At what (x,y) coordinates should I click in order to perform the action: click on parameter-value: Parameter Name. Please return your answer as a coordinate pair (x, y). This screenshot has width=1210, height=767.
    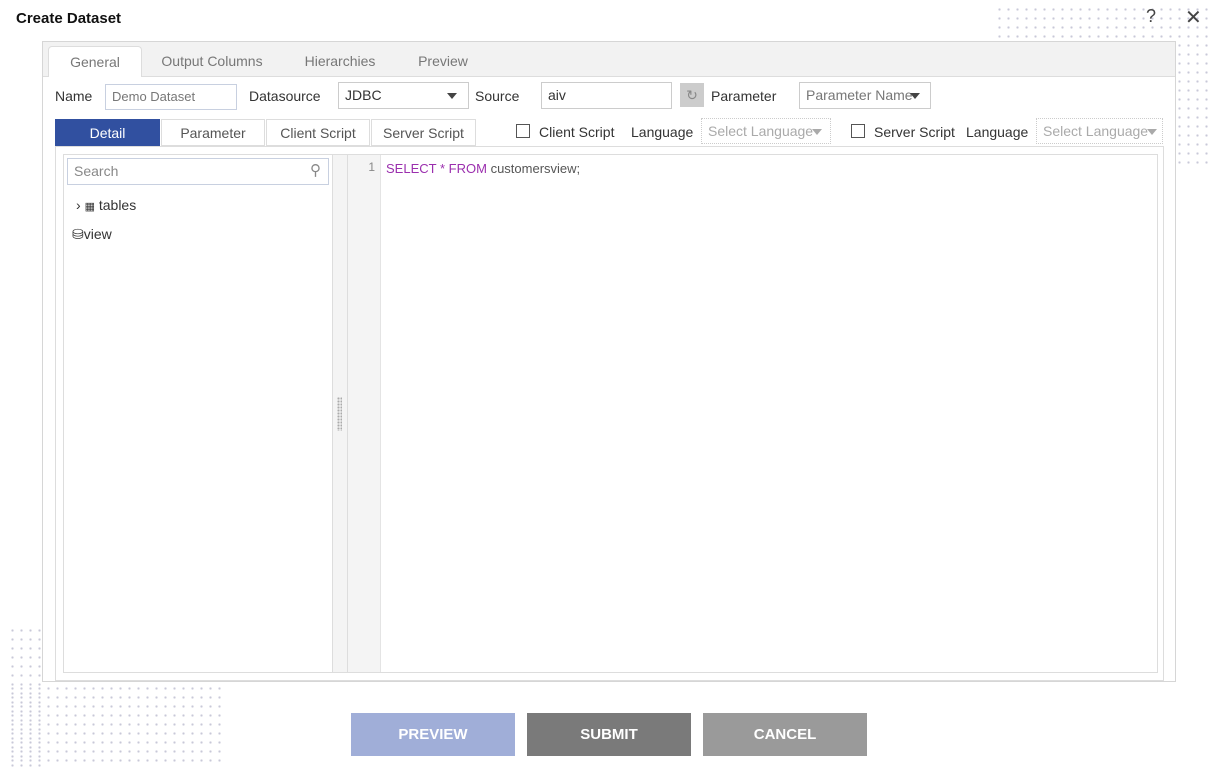
    Looking at the image, I should click on (859, 95).